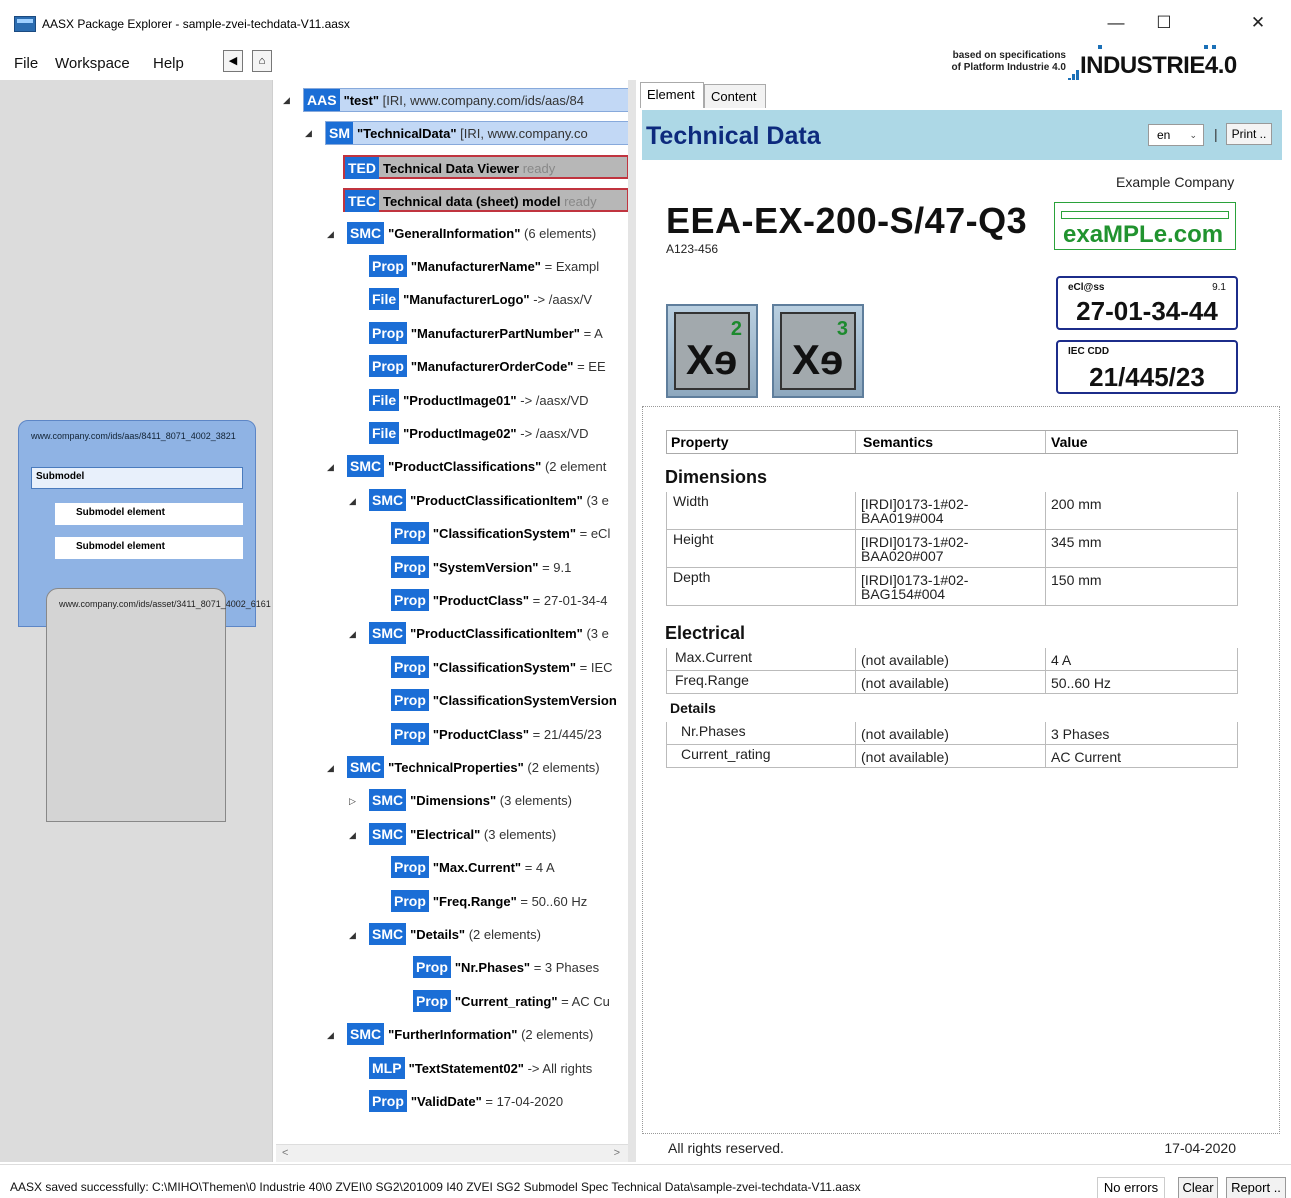 This screenshot has width=1291, height=1198. Describe the element at coordinates (1271, 770) in the screenshot. I see `techdata-vertical-scrollbar` at that location.